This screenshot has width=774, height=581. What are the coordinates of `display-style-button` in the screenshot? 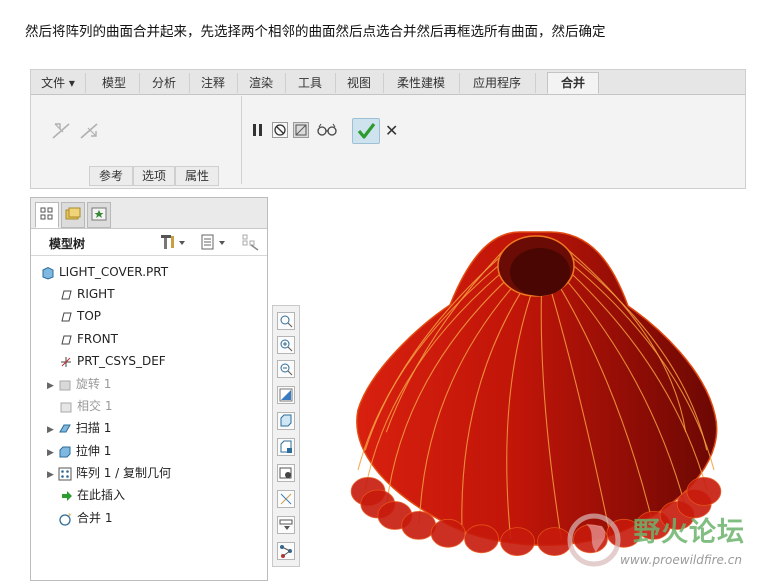 It's located at (286, 421).